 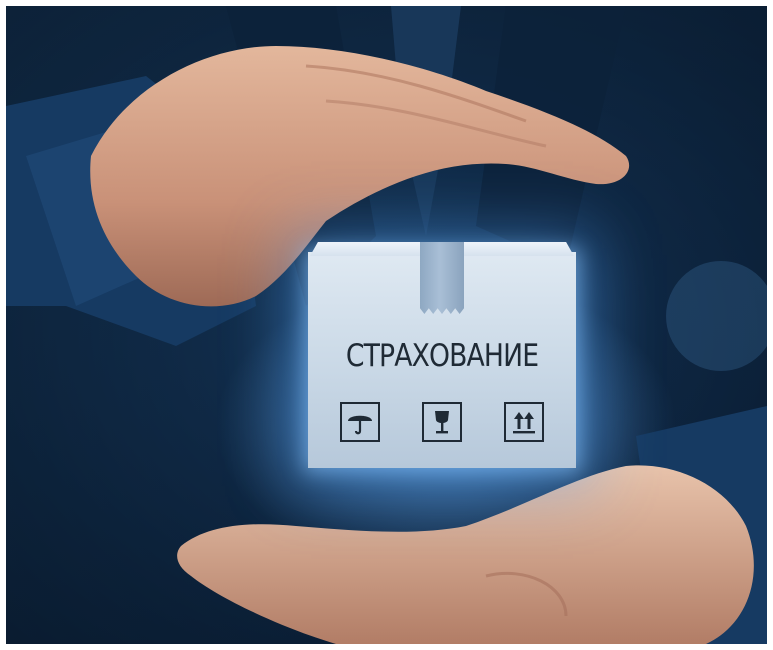 I want to click on handling-icons, so click(x=442, y=423).